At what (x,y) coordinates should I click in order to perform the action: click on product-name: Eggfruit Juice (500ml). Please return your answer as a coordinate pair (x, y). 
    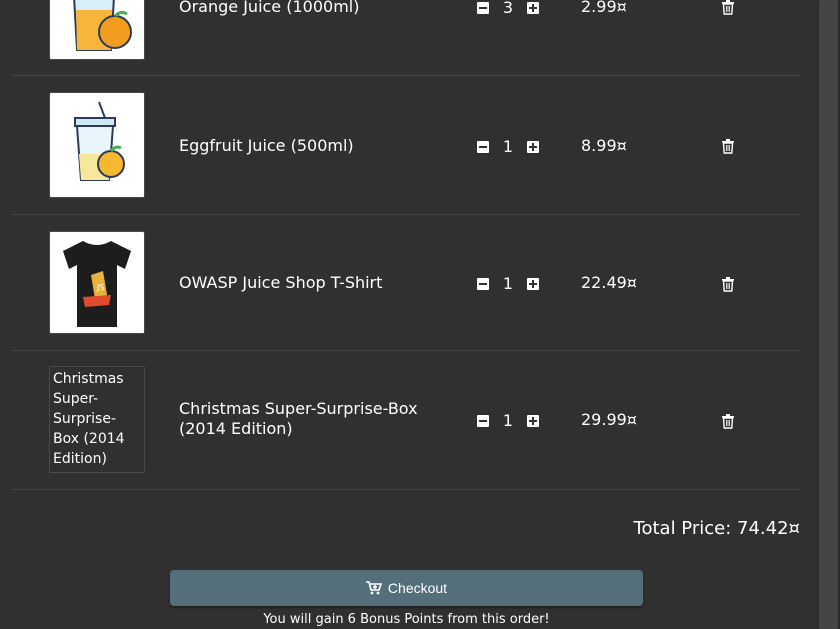
    Looking at the image, I should click on (266, 145).